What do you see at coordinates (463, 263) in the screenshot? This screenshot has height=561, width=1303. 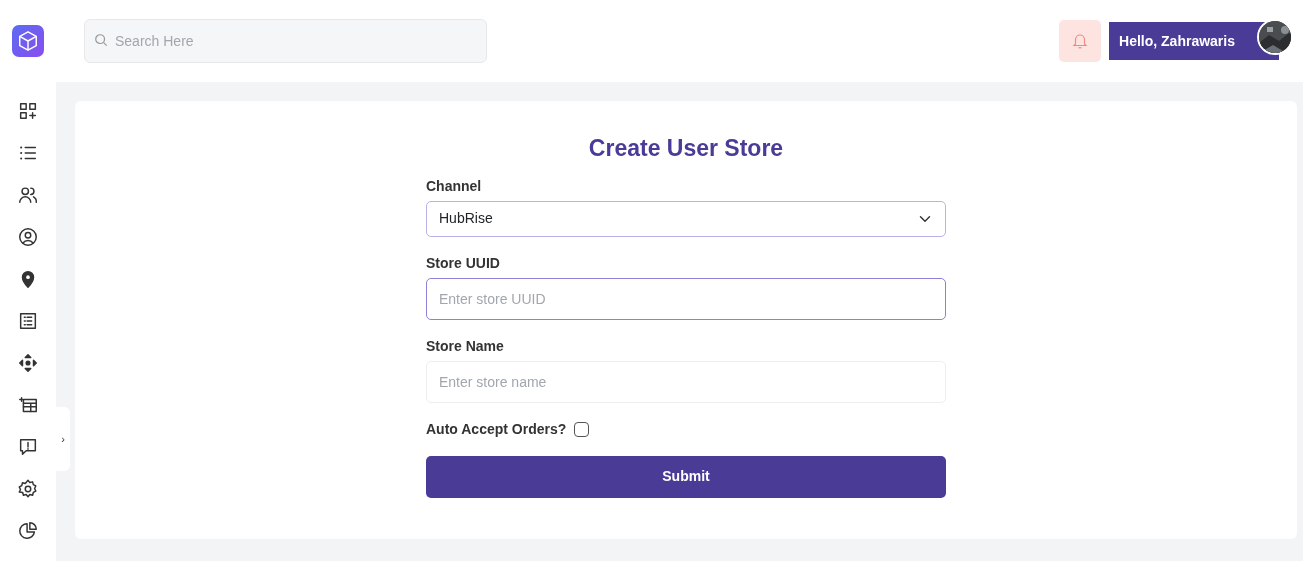 I see `field-label: Store UUID` at bounding box center [463, 263].